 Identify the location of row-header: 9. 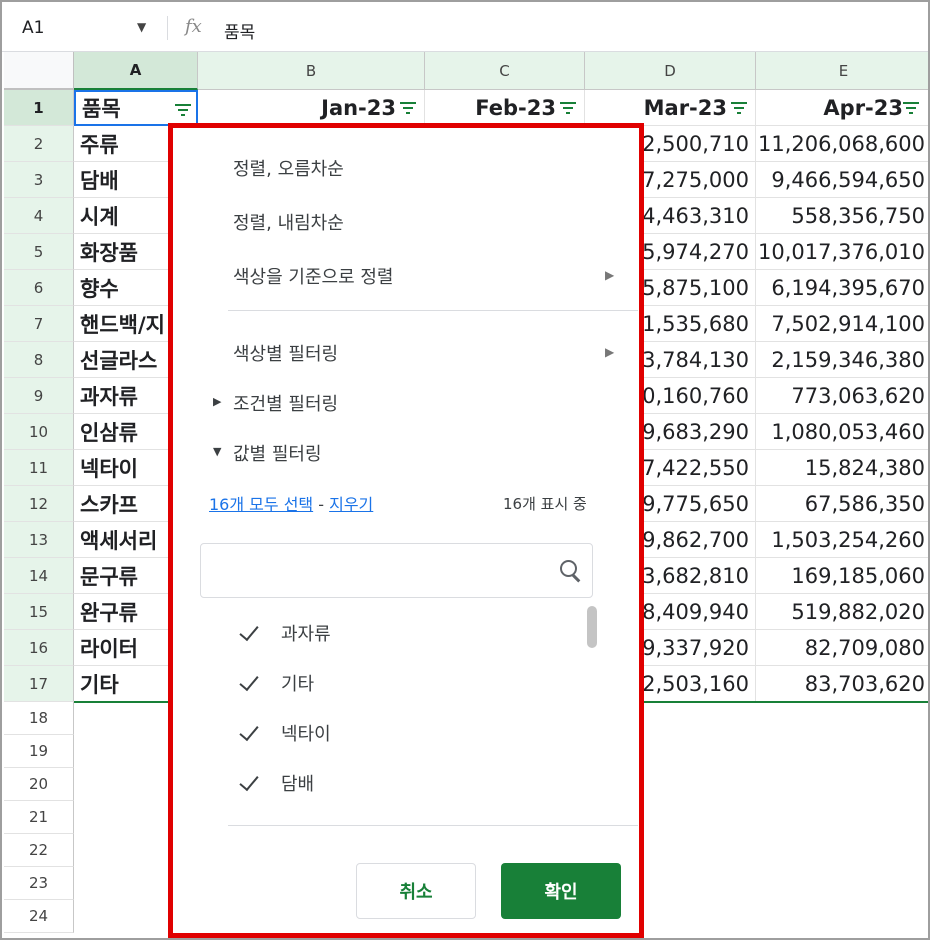
(39, 396).